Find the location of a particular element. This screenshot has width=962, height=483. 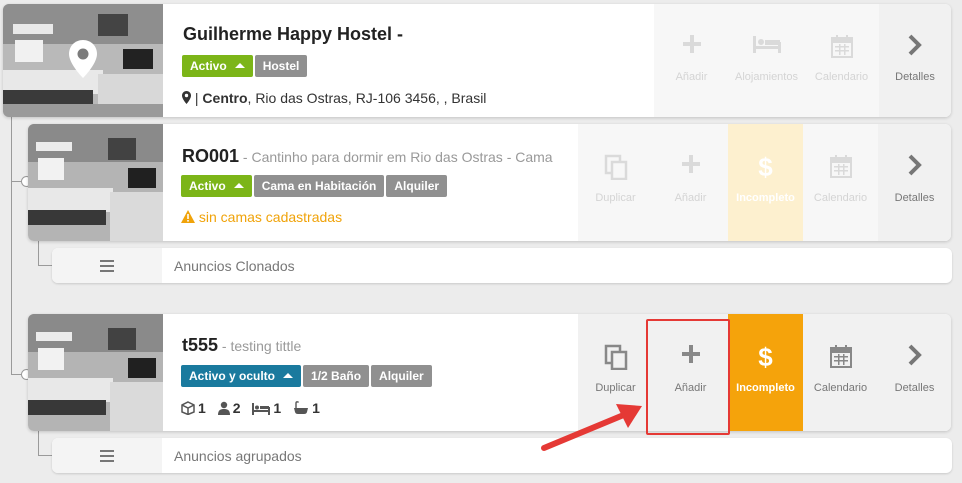

type-badge: Cama en Habitación is located at coordinates (319, 186).